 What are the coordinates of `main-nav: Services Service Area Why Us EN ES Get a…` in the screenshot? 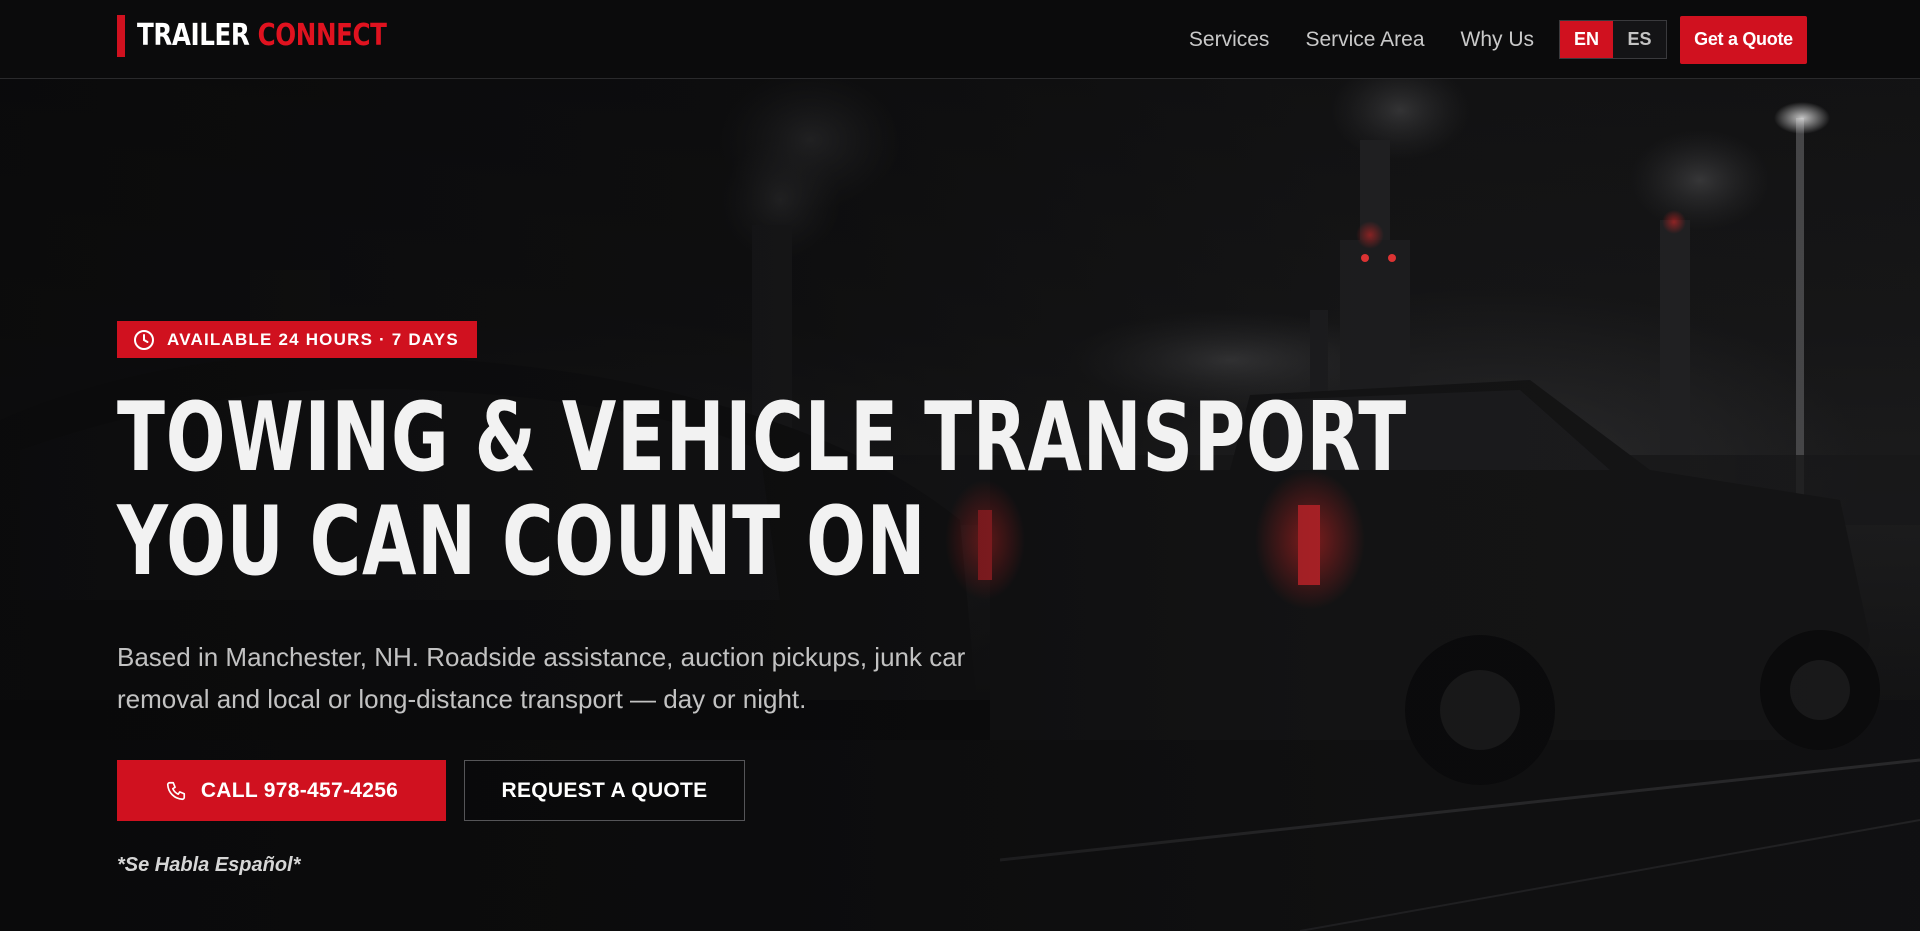 It's located at (1554, 39).